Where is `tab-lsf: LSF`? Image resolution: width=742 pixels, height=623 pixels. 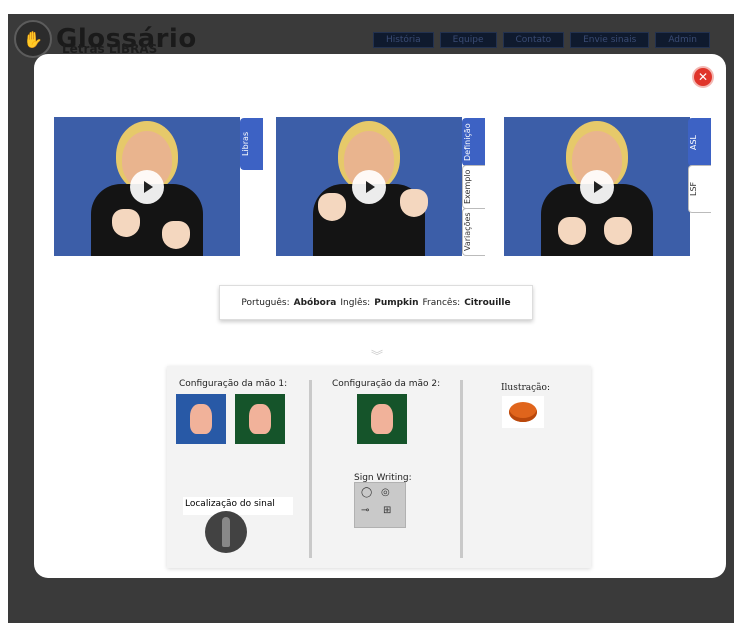 tab-lsf: LSF is located at coordinates (699, 189).